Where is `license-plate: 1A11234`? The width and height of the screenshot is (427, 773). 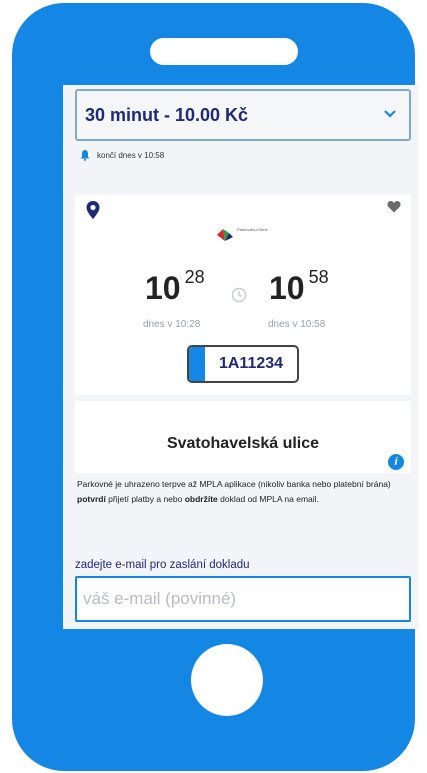
license-plate: 1A11234 is located at coordinates (243, 364).